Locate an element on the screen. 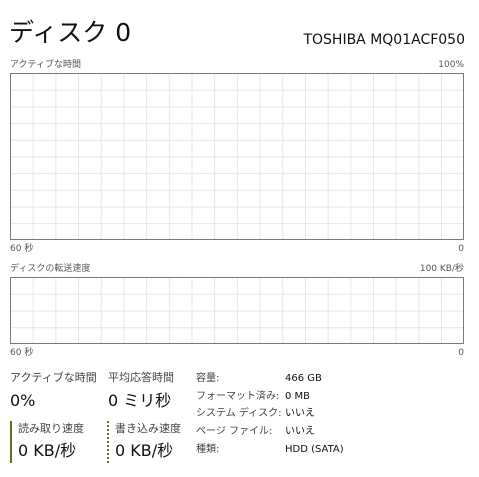 The width and height of the screenshot is (479, 477). active-time-label: アクティブな時間 is located at coordinates (53, 377).